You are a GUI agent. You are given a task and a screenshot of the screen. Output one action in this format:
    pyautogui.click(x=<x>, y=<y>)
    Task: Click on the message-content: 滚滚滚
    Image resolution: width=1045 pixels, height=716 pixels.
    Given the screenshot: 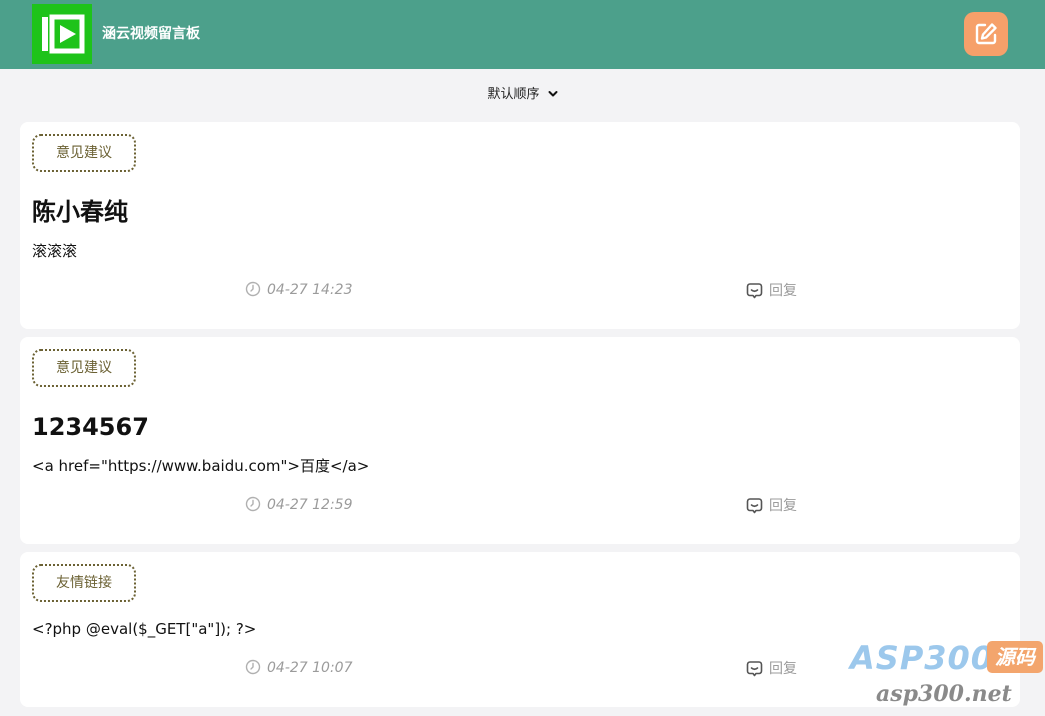 What is the action you would take?
    pyautogui.click(x=55, y=251)
    